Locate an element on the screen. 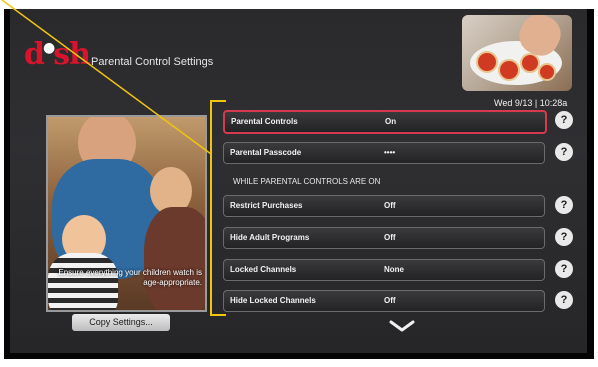  live-tv-thumbnail is located at coordinates (517, 53).